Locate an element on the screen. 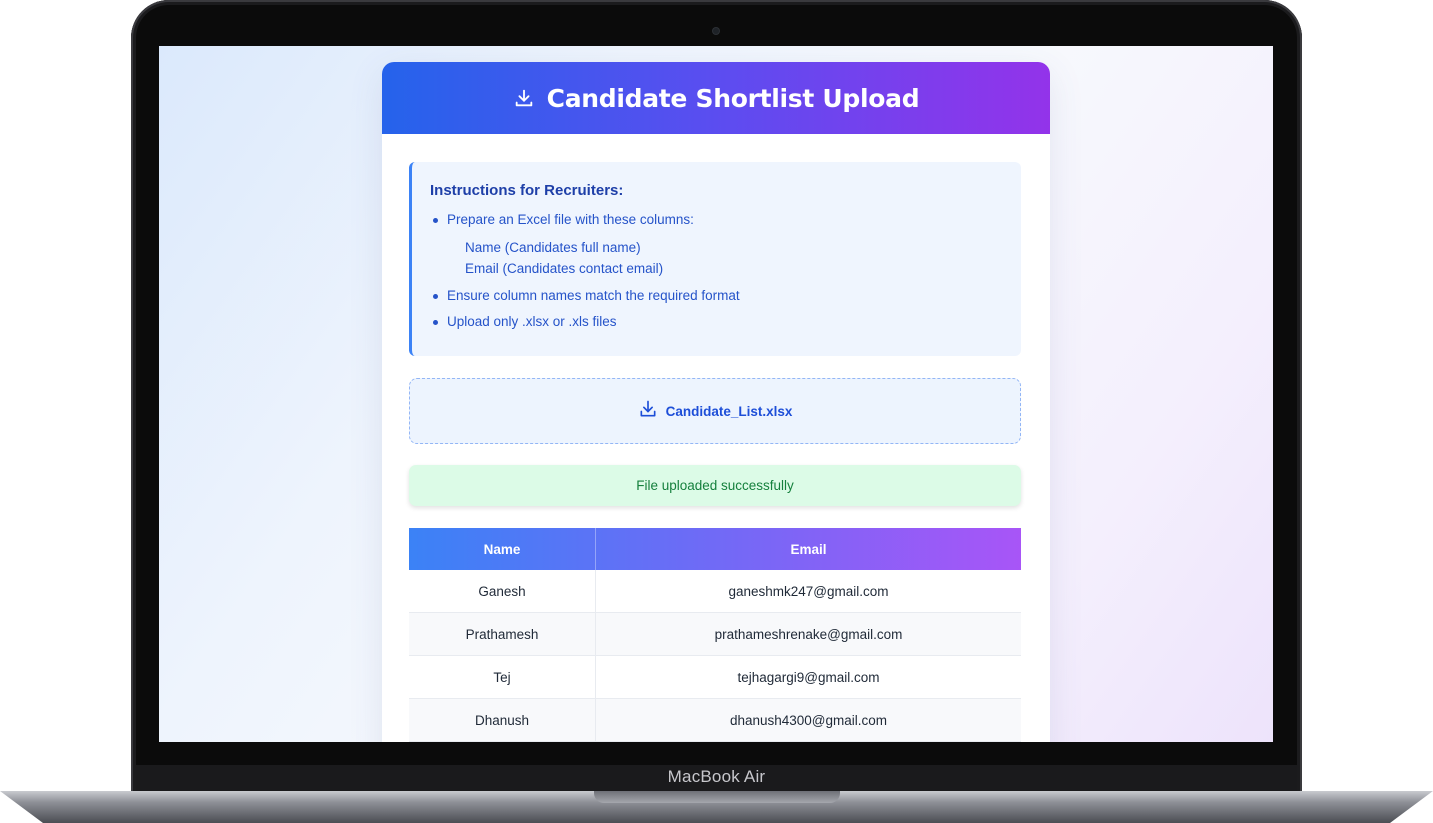  table-row: Dhanush dhanush4300@gmail.com is located at coordinates (715, 720).